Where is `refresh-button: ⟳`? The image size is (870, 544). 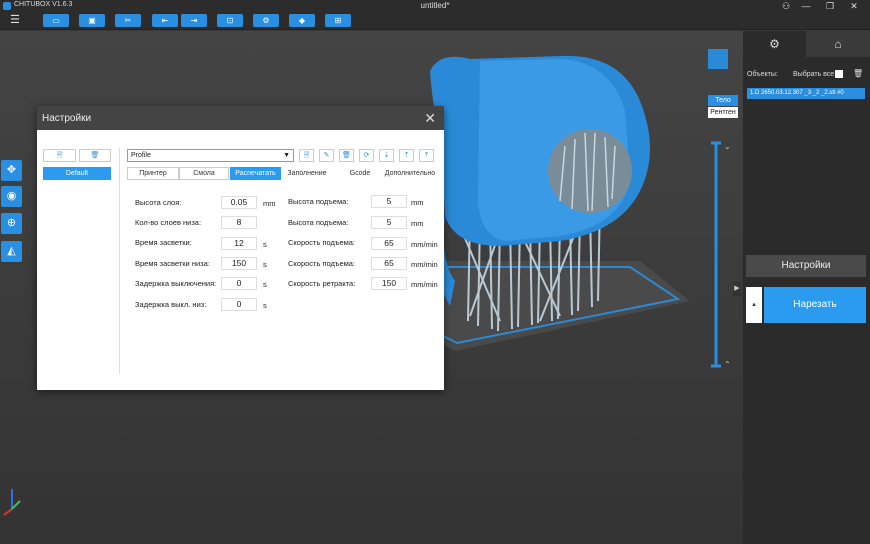 refresh-button: ⟳ is located at coordinates (366, 155).